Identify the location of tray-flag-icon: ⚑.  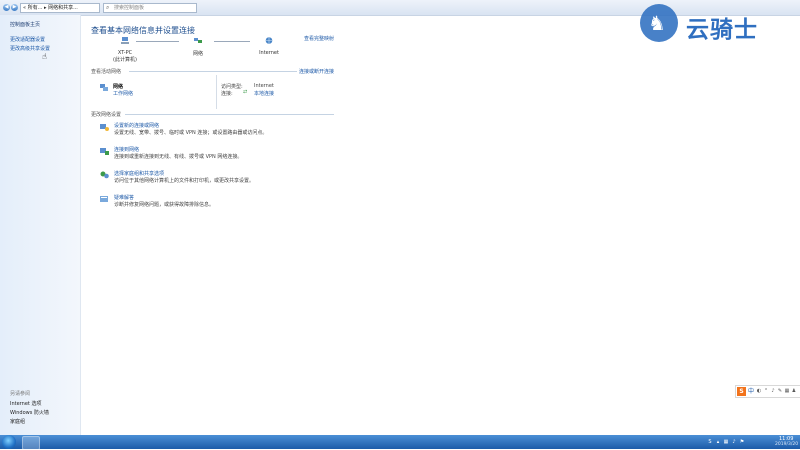
(742, 442).